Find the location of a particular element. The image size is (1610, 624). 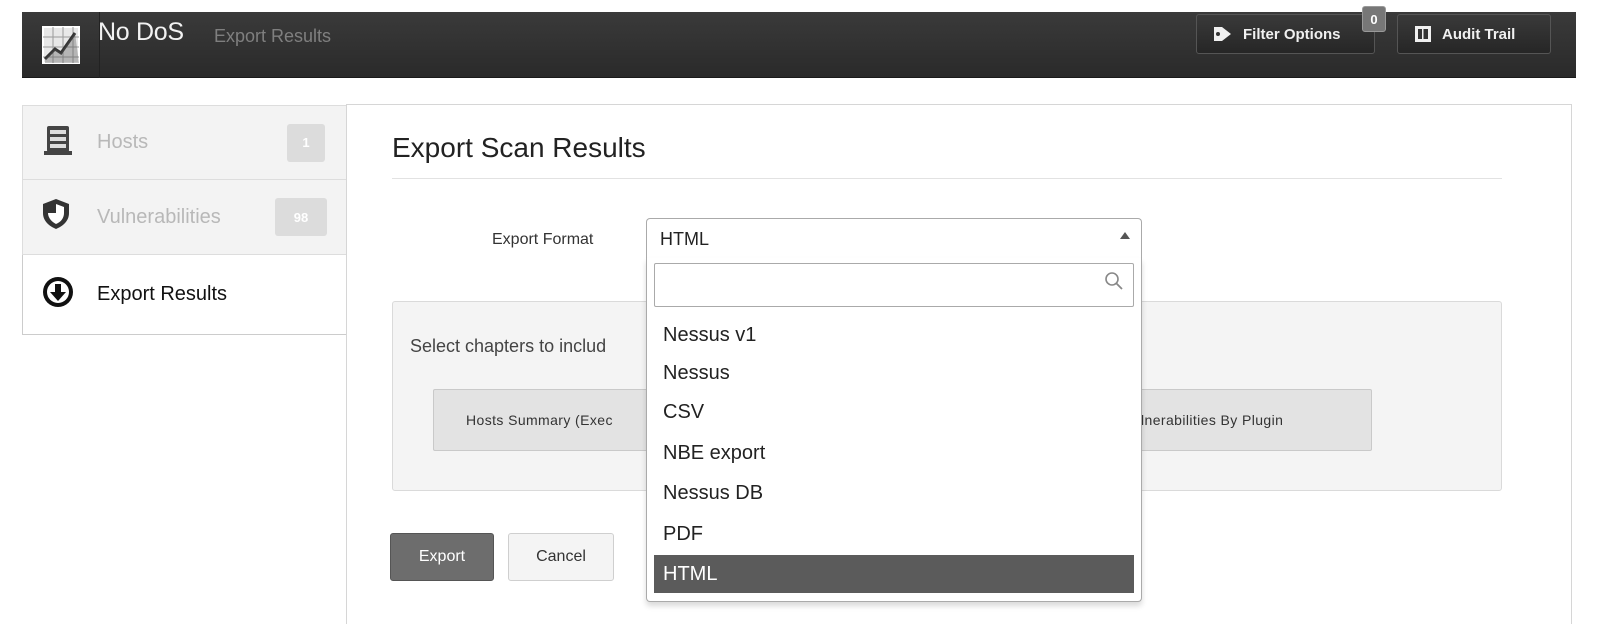

export-button: Export is located at coordinates (442, 557).